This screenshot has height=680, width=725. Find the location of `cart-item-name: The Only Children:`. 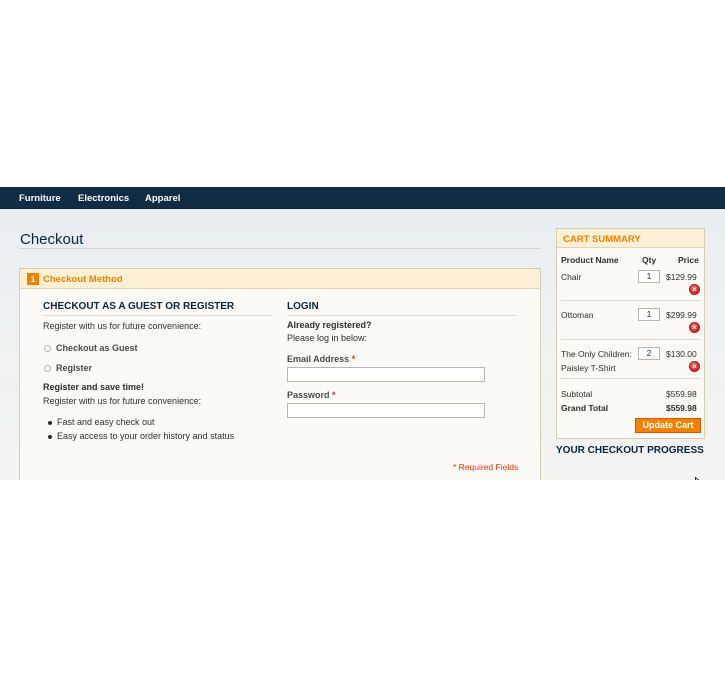

cart-item-name: The Only Children: is located at coordinates (596, 354).